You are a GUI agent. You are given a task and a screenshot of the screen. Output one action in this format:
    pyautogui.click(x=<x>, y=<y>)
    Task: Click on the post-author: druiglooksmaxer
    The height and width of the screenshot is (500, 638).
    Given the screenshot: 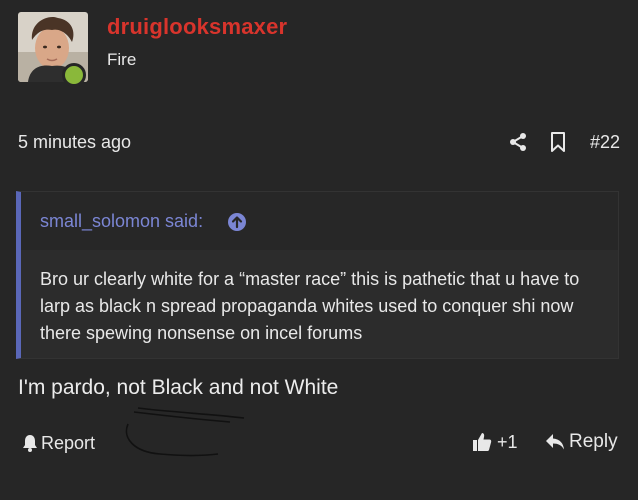 What is the action you would take?
    pyautogui.click(x=197, y=27)
    